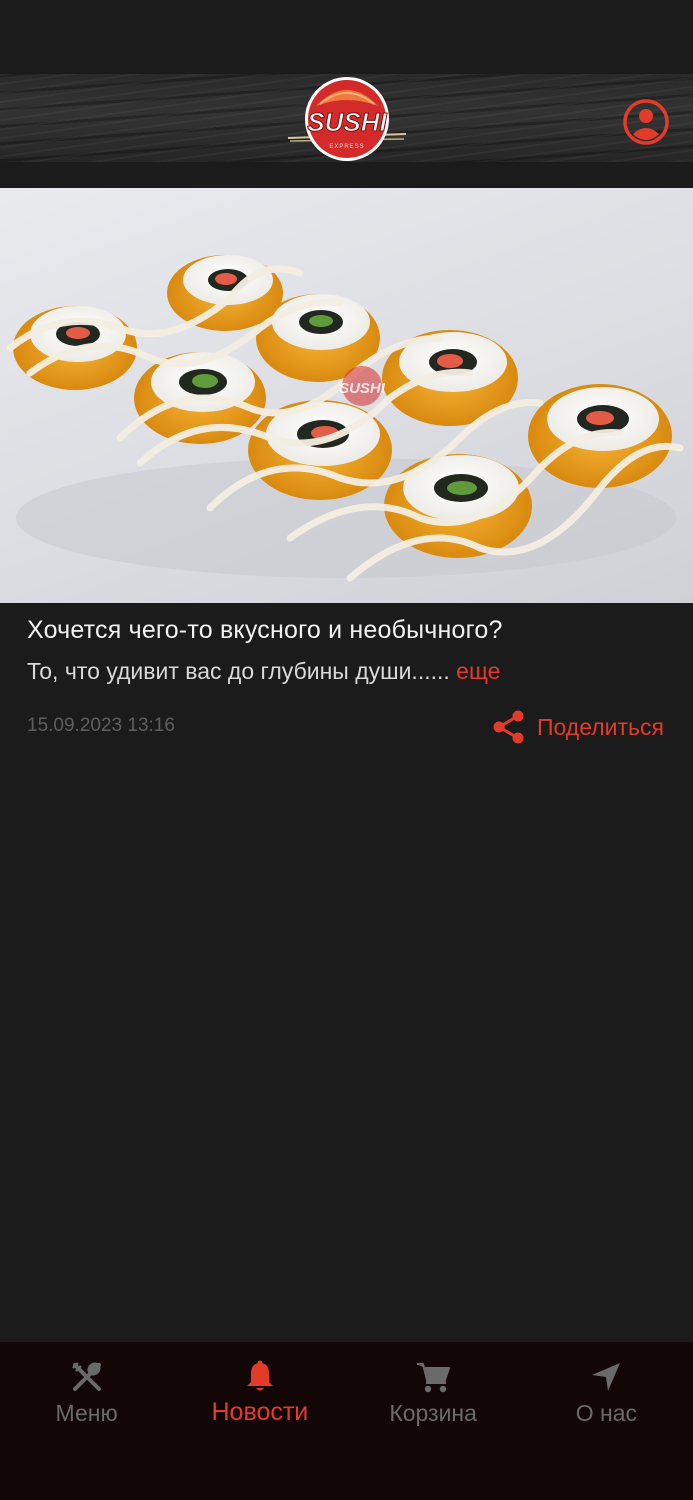 The height and width of the screenshot is (1500, 693). Describe the element at coordinates (606, 1377) in the screenshot. I see `location-arrow-icon` at that location.